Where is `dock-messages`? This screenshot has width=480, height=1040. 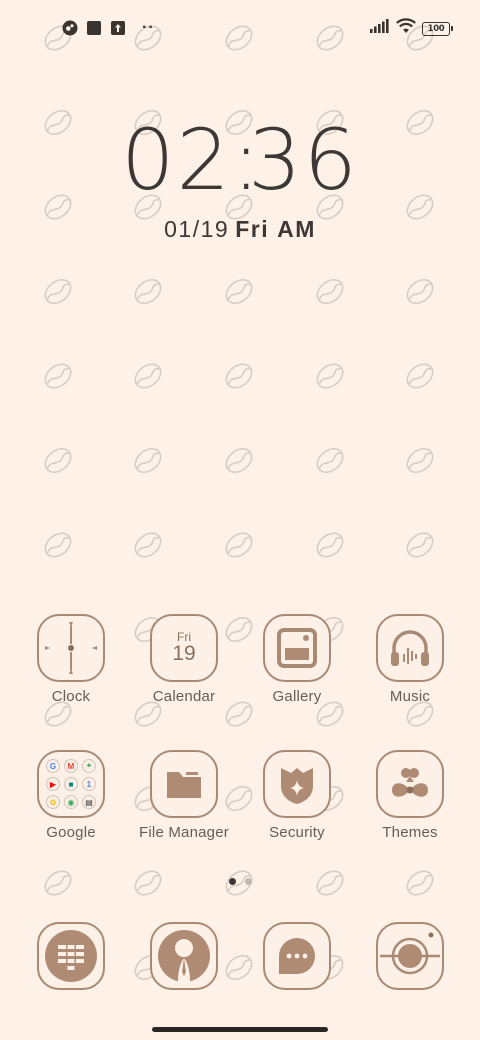
dock-messages is located at coordinates (297, 956).